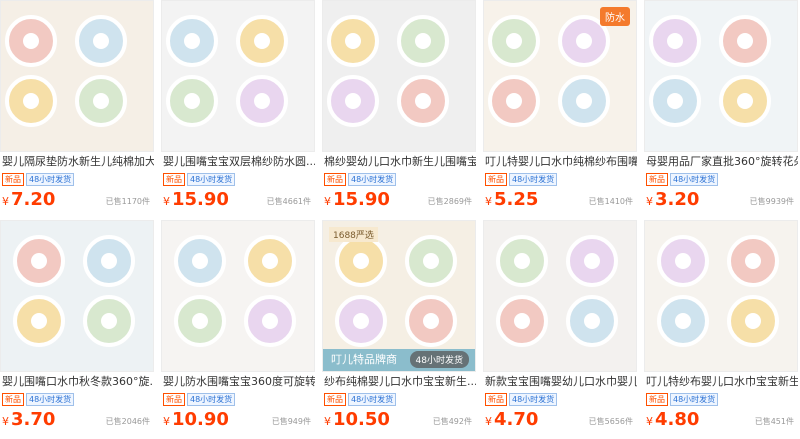 The width and height of the screenshot is (800, 439). I want to click on product-card: 婴儿隔尿垫防水新生儿纯棉加大... 新品 48小时发货 ¥7.20 已售1170件, so click(77, 105).